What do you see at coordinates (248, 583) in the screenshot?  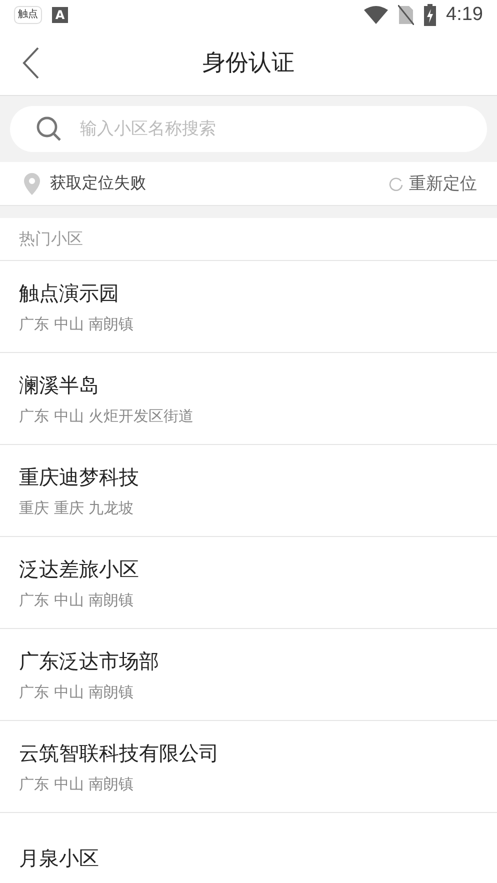 I see `community-item: 泛达差旅小区 广东 中山 南朗镇` at bounding box center [248, 583].